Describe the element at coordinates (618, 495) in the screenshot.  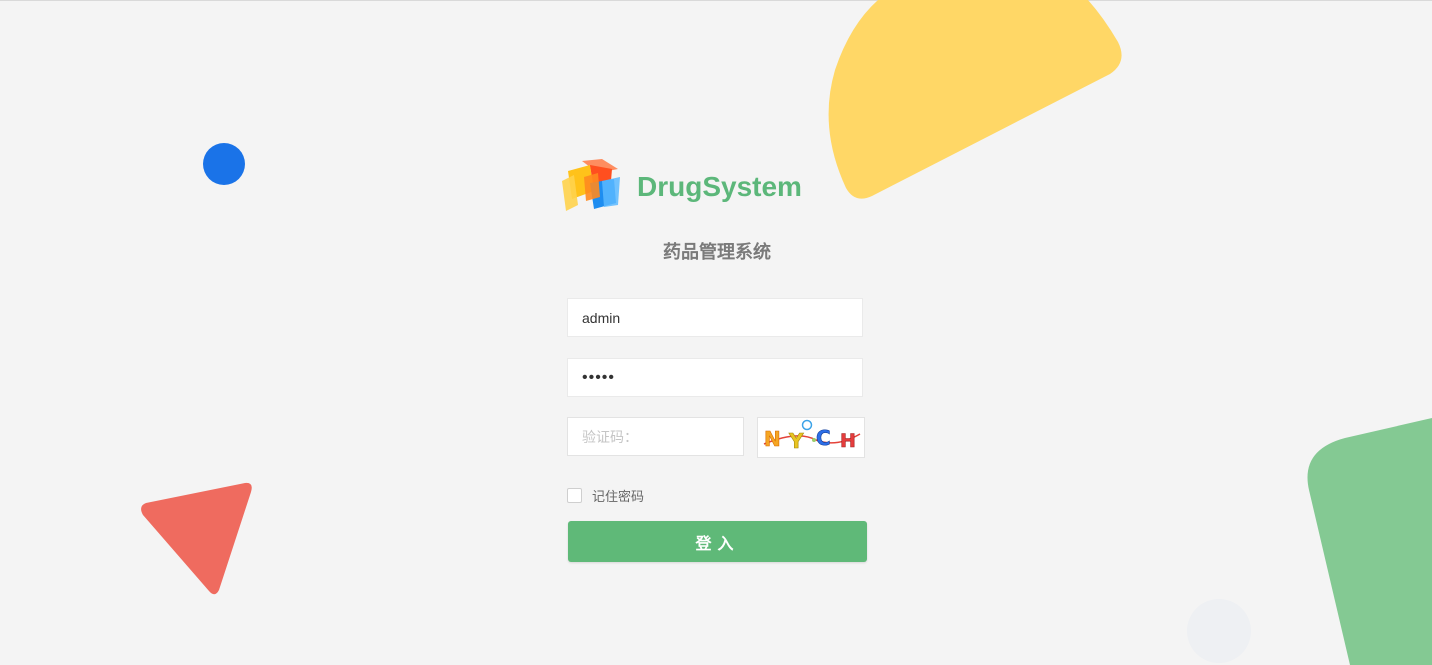
I see `remember-password-label: 记住密码` at that location.